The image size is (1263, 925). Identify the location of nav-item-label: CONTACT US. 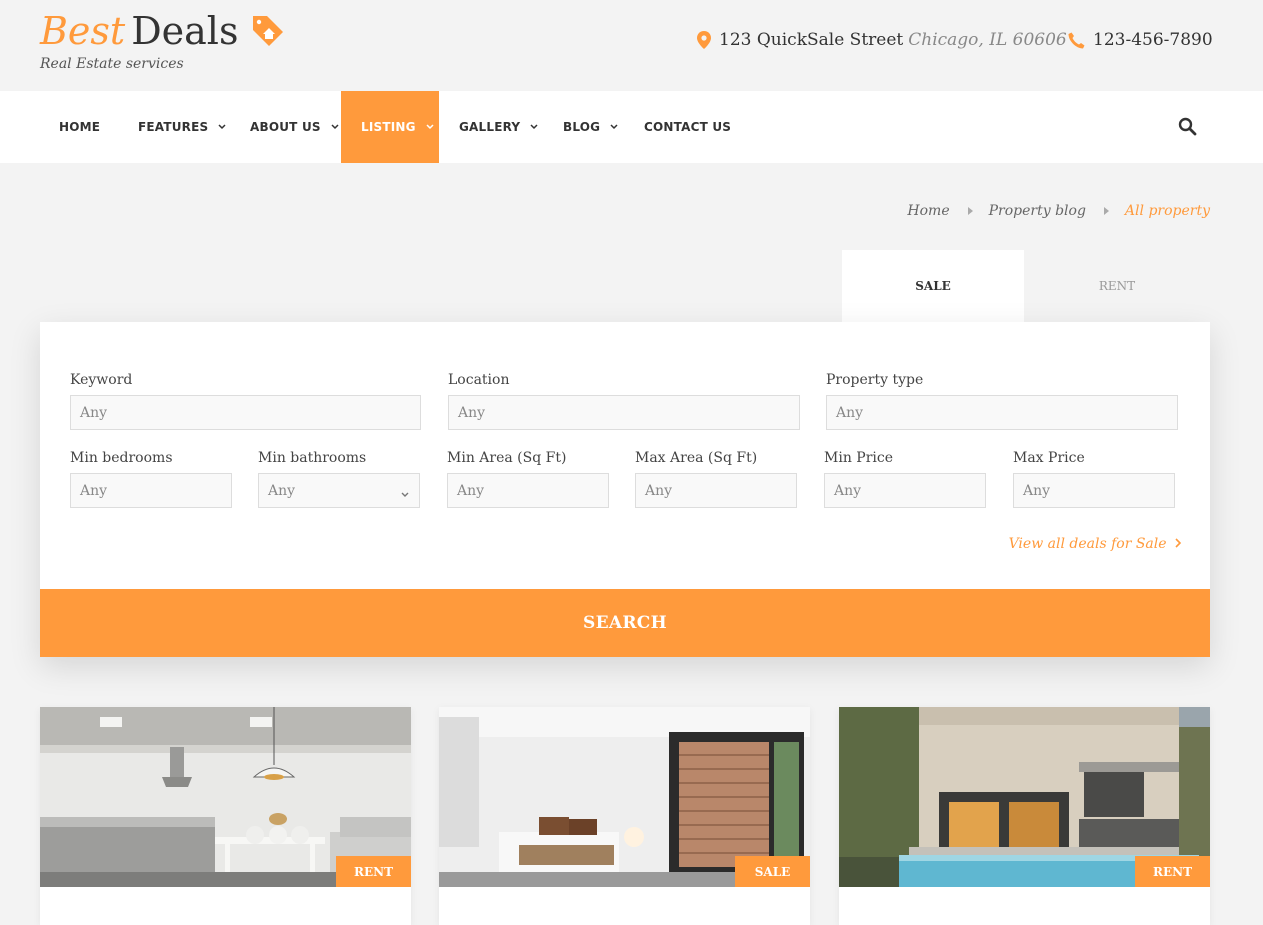
(688, 127).